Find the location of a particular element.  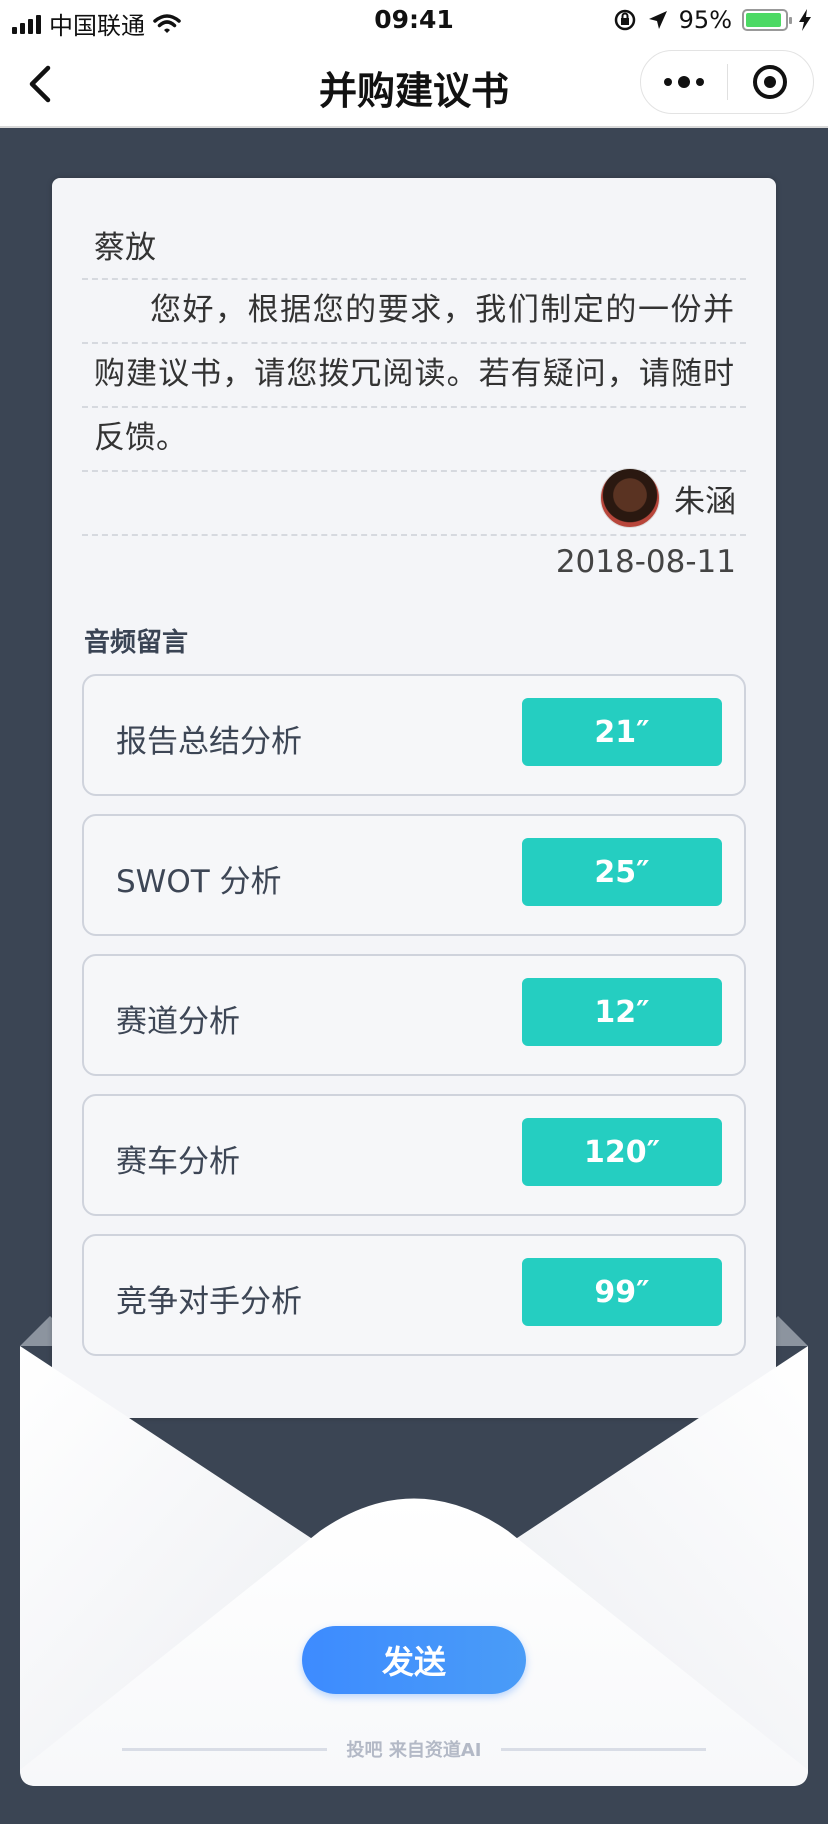

location-icon is located at coordinates (657, 20).